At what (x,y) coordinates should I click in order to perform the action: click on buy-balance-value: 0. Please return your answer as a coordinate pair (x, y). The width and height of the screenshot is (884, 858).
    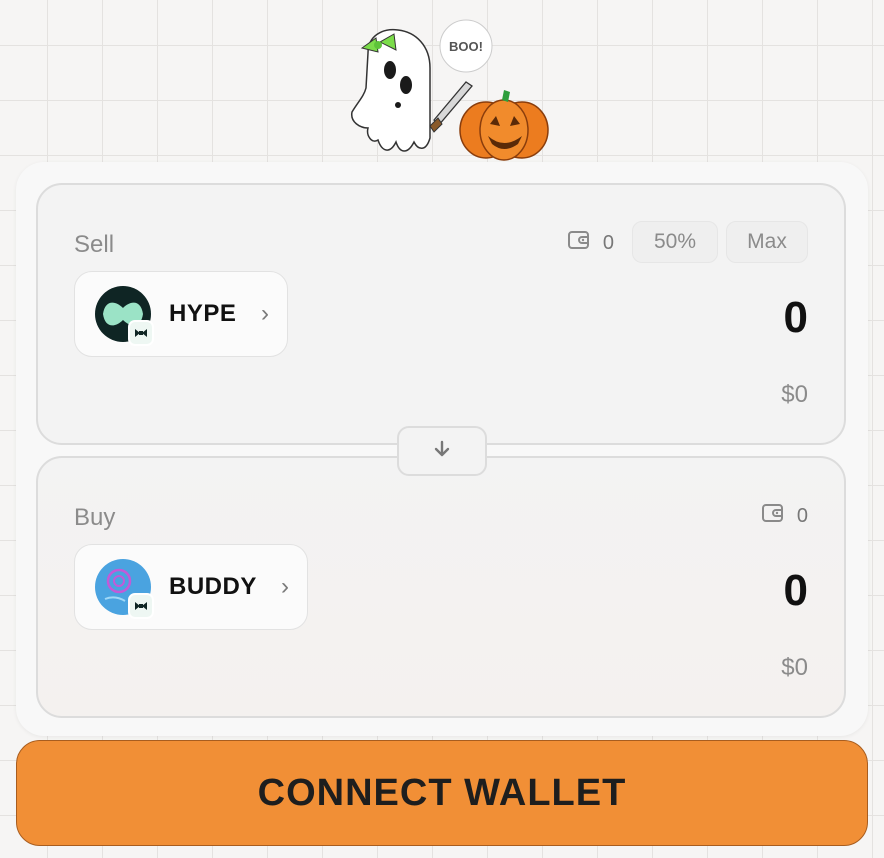
    Looking at the image, I should click on (802, 515).